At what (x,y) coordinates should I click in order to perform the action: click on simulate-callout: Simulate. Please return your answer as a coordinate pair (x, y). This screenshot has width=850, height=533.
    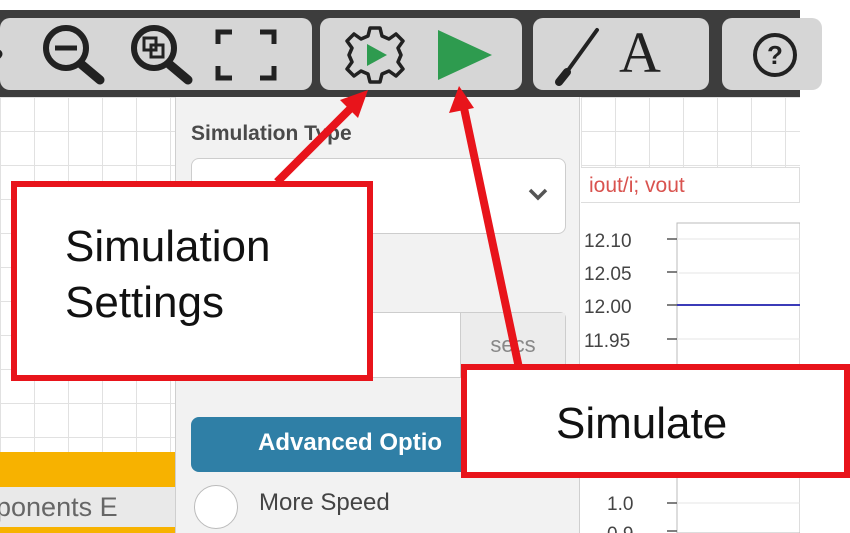
    Looking at the image, I should click on (655, 421).